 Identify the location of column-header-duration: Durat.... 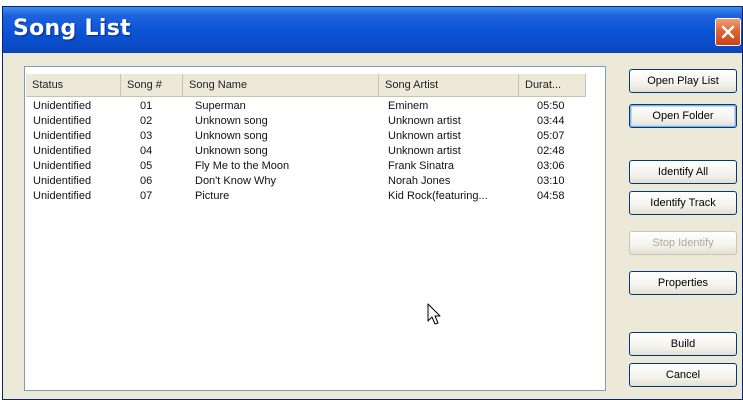
(552, 85).